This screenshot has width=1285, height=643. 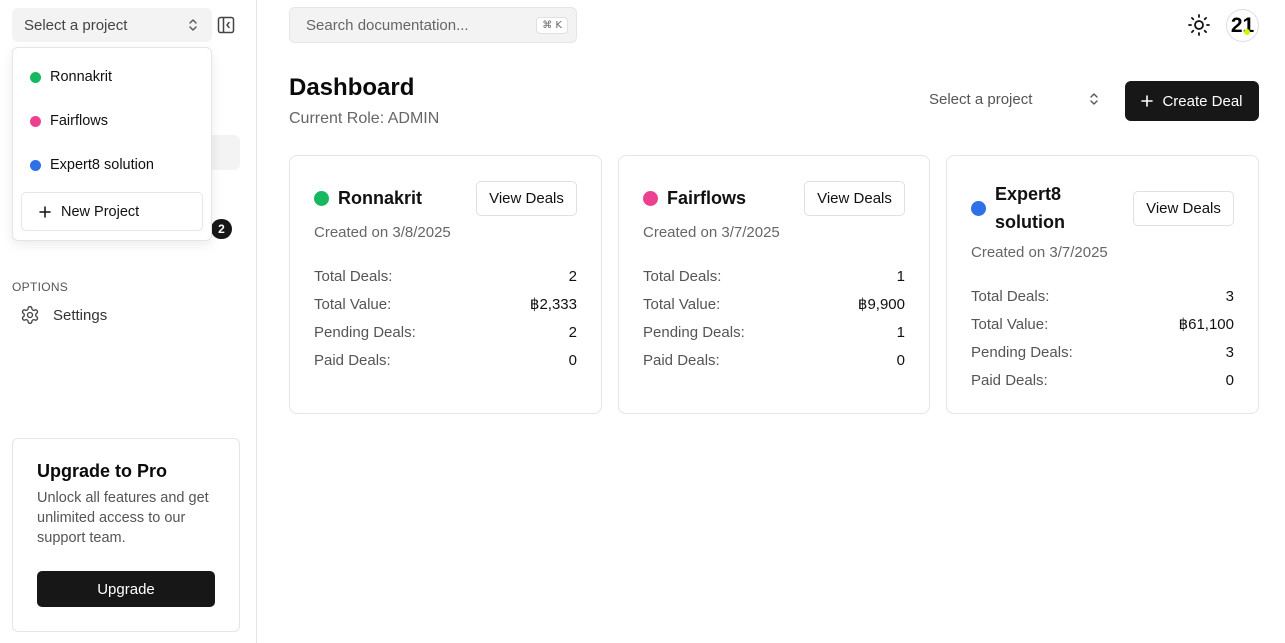 What do you see at coordinates (1199, 25) in the screenshot?
I see `sun-icon` at bounding box center [1199, 25].